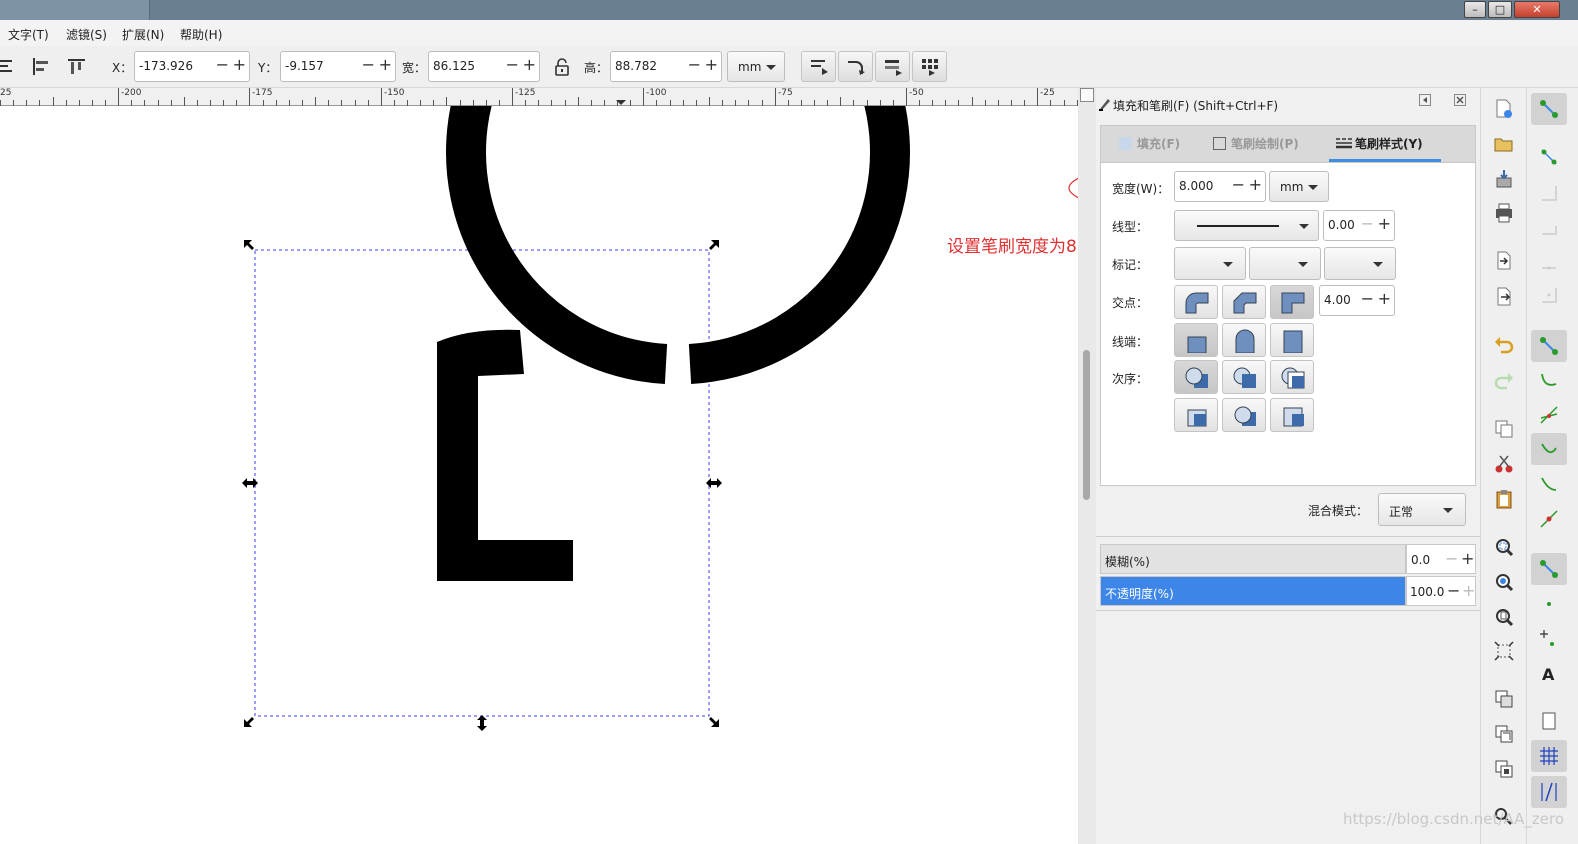  Describe the element at coordinates (1504, 699) in the screenshot. I see `duplicate-icon` at that location.